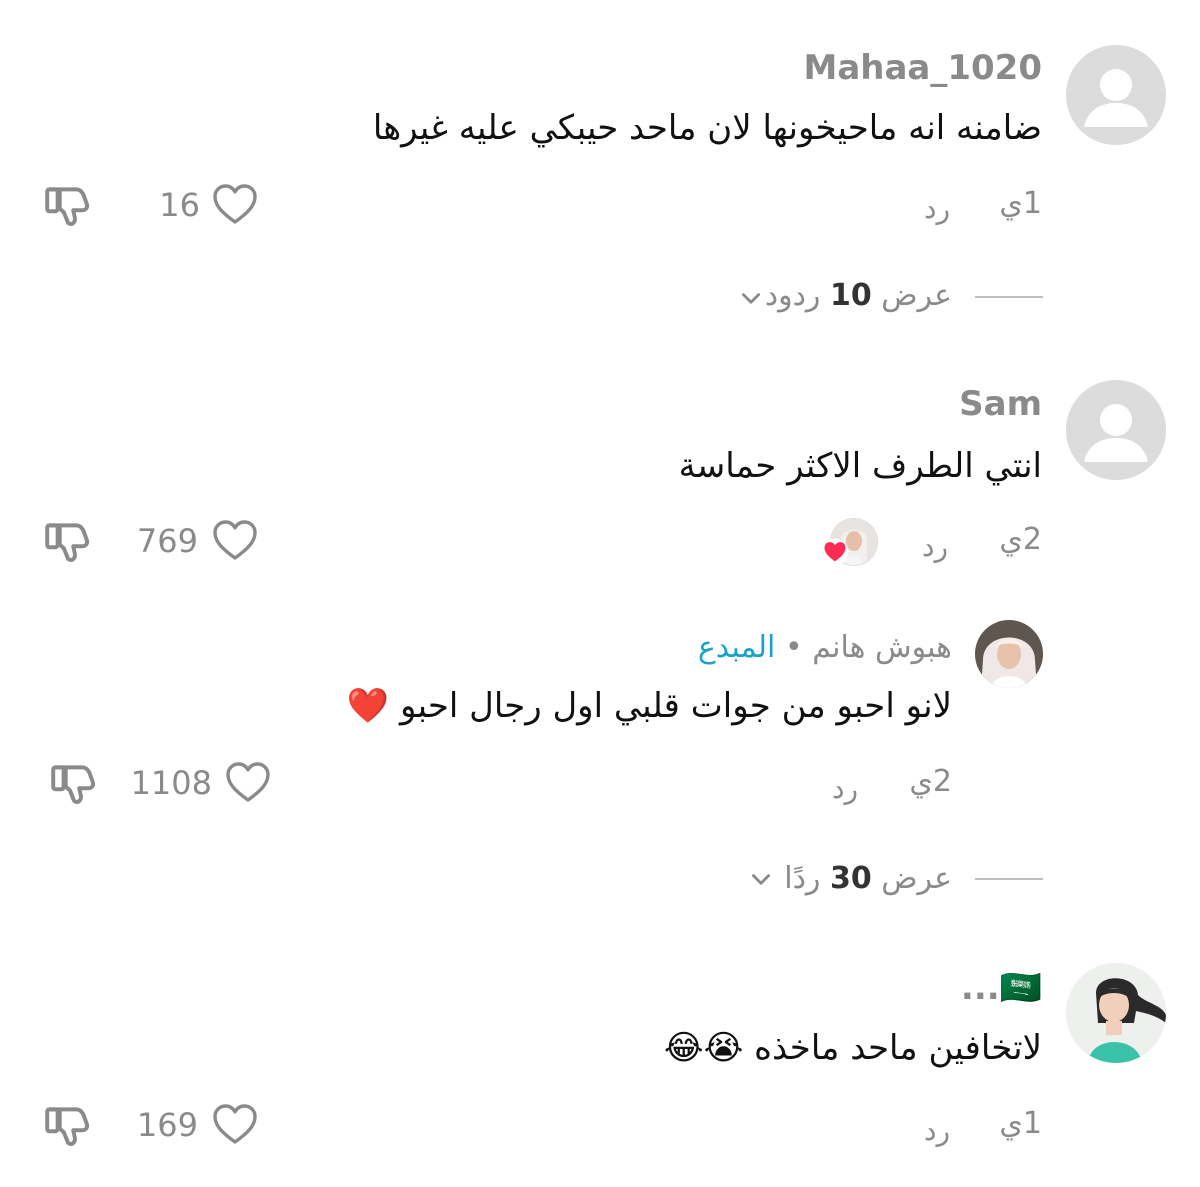 The image size is (1200, 1187). I want to click on view-replies-label: عرض 30 ردًا, so click(868, 878).